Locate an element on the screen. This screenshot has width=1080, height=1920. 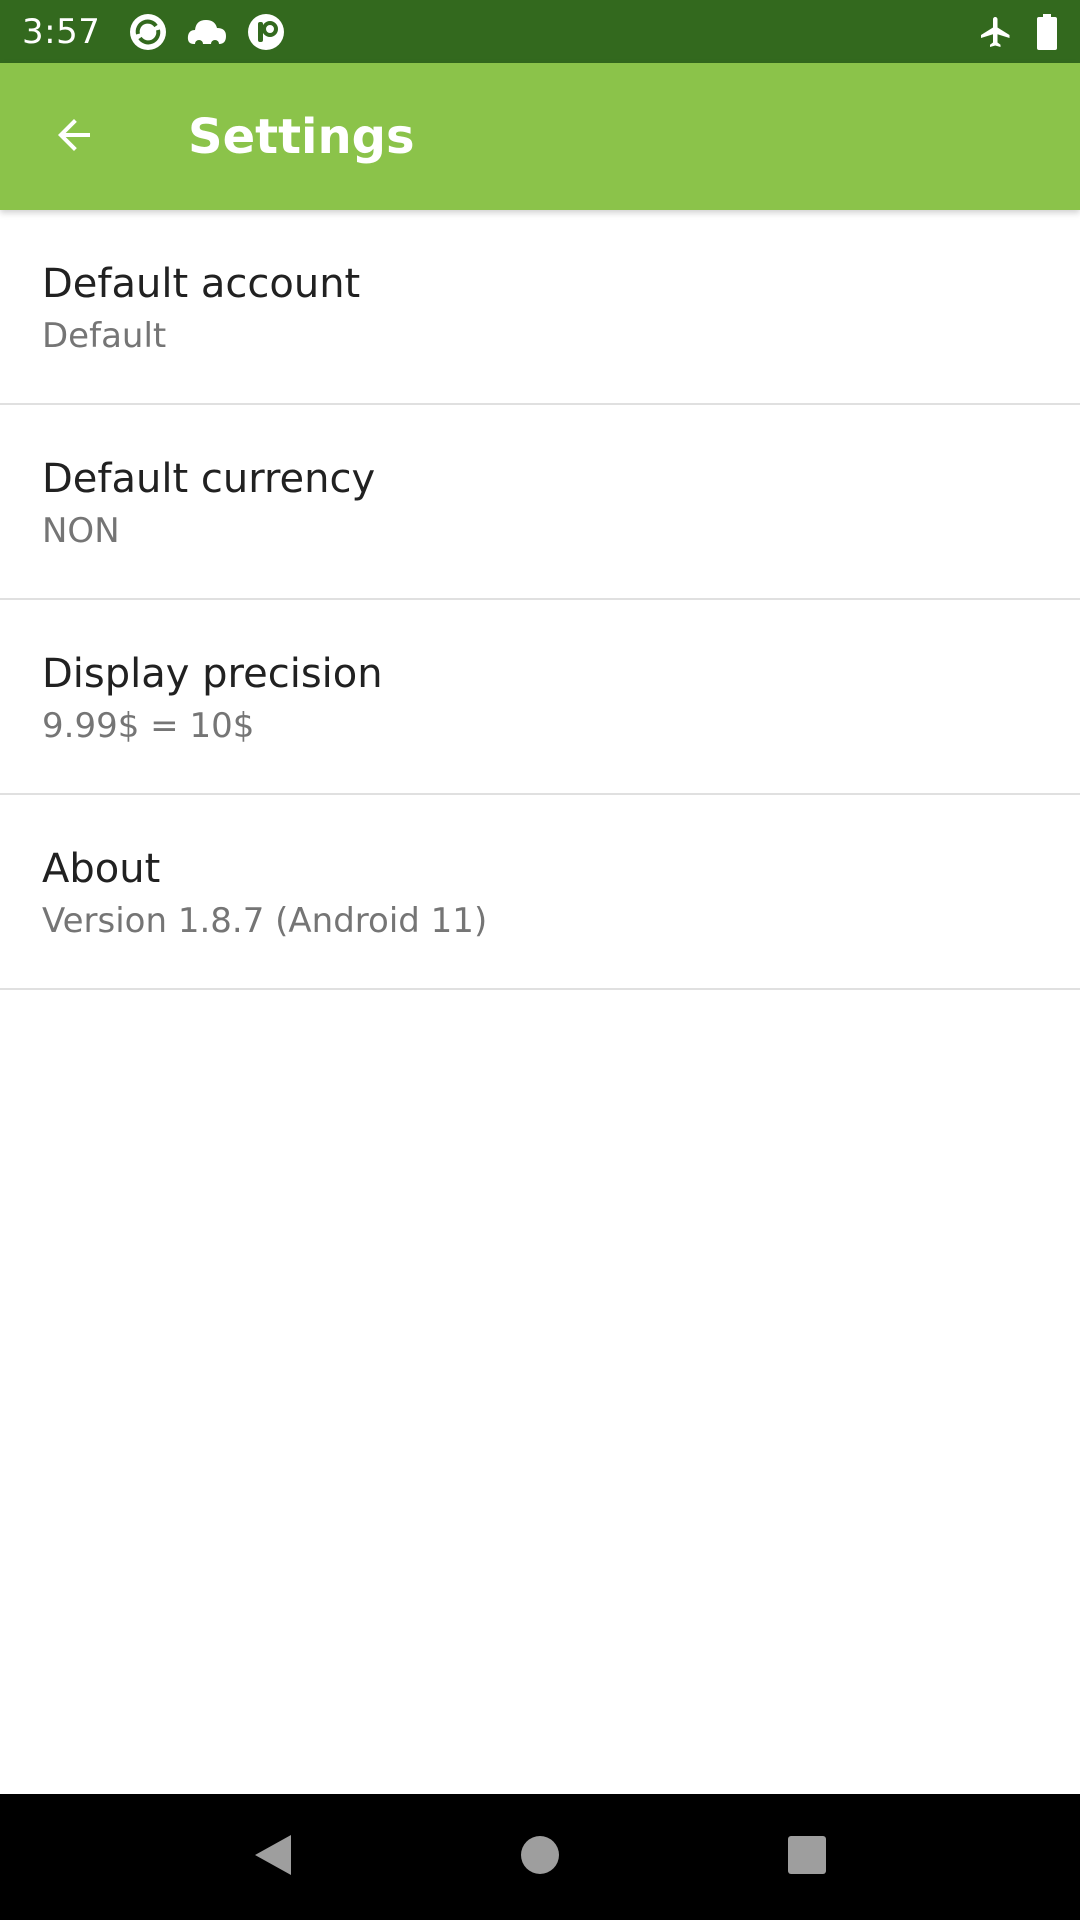
sync-icon is located at coordinates (148, 32).